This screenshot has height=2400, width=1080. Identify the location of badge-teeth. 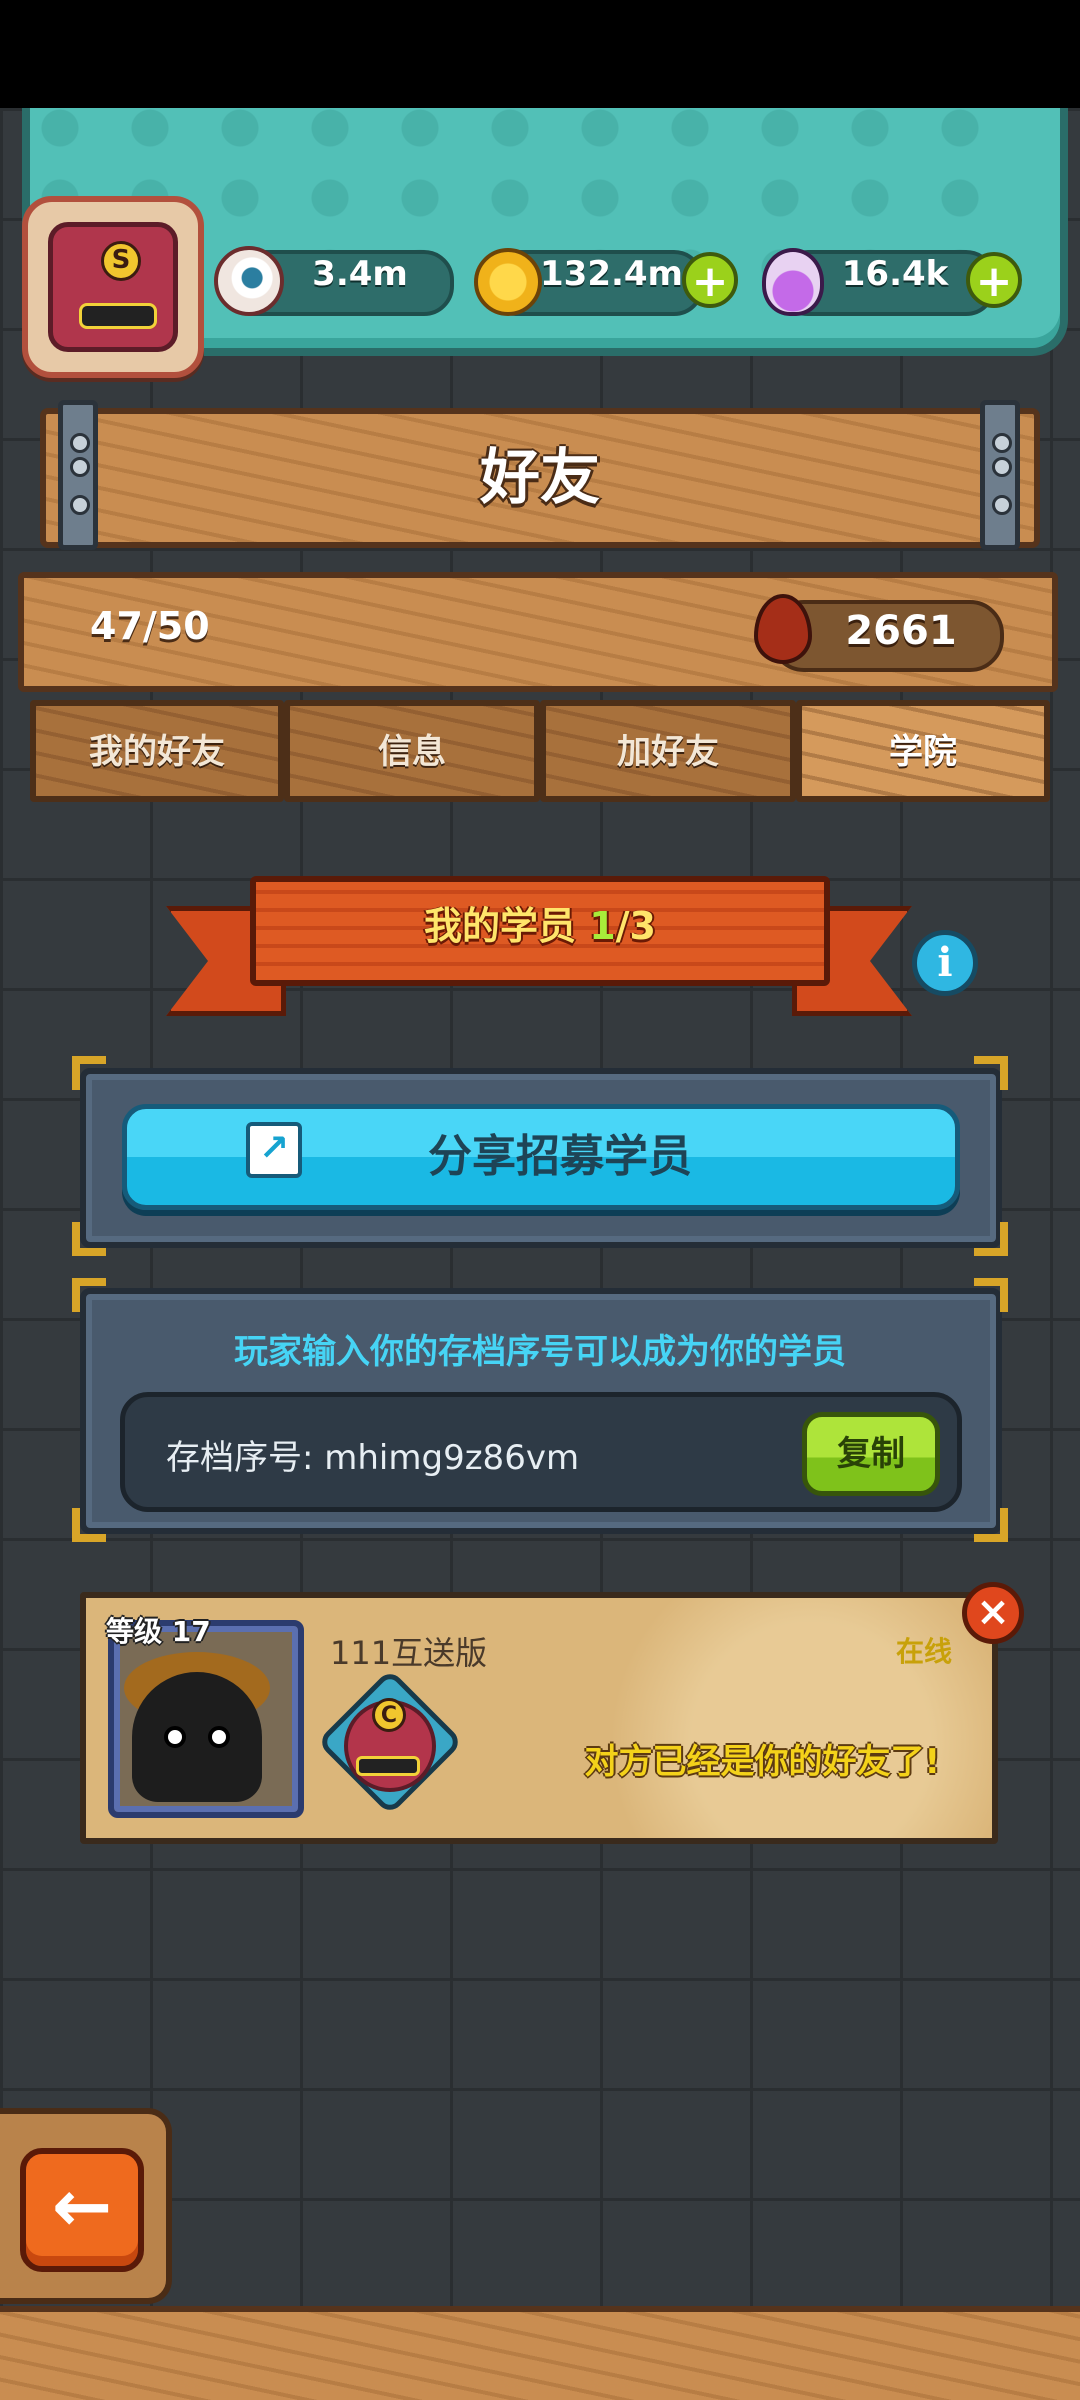
(388, 1766).